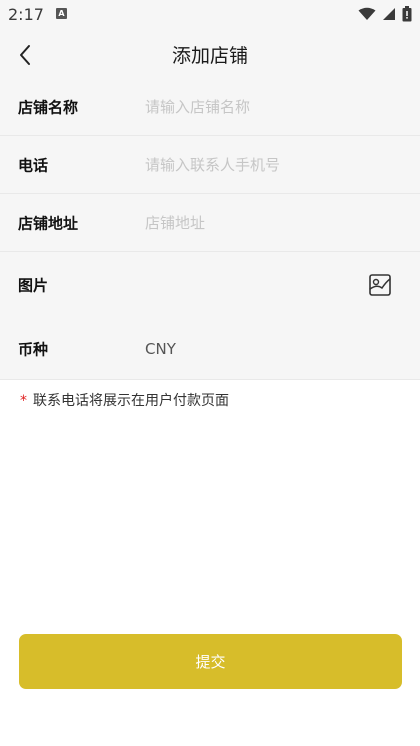 The width and height of the screenshot is (420, 746). I want to click on signal-icon, so click(389, 14).